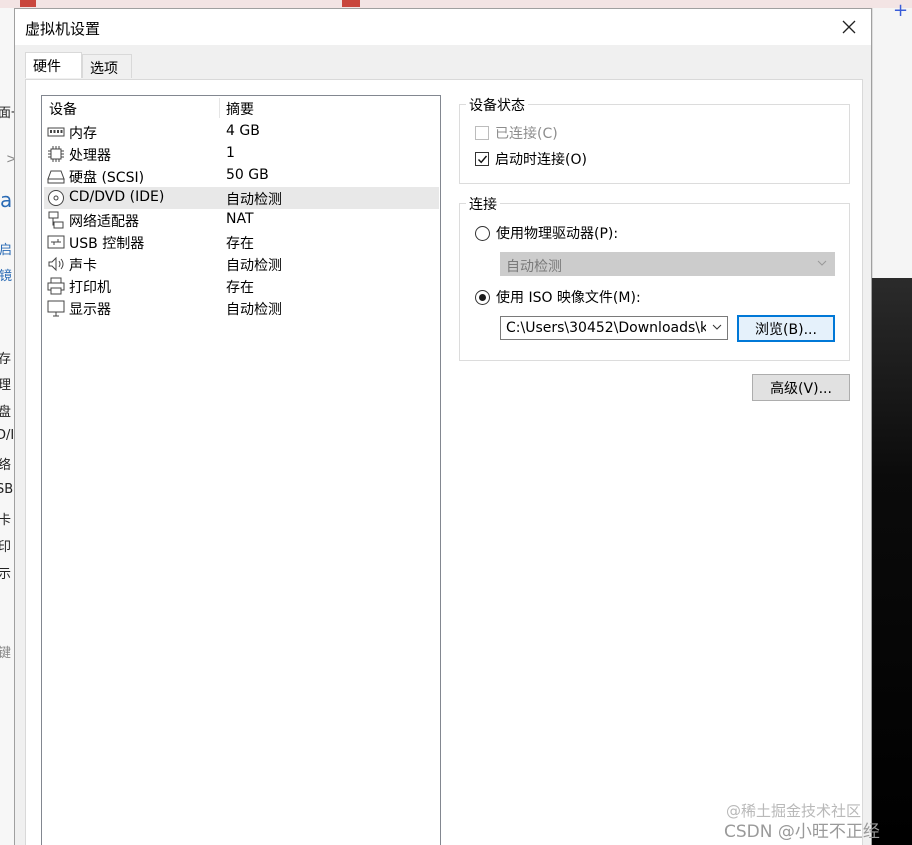 The image size is (912, 845). I want to click on connect-at-power-on-checkbox: 启动时连接(O), so click(531, 159).